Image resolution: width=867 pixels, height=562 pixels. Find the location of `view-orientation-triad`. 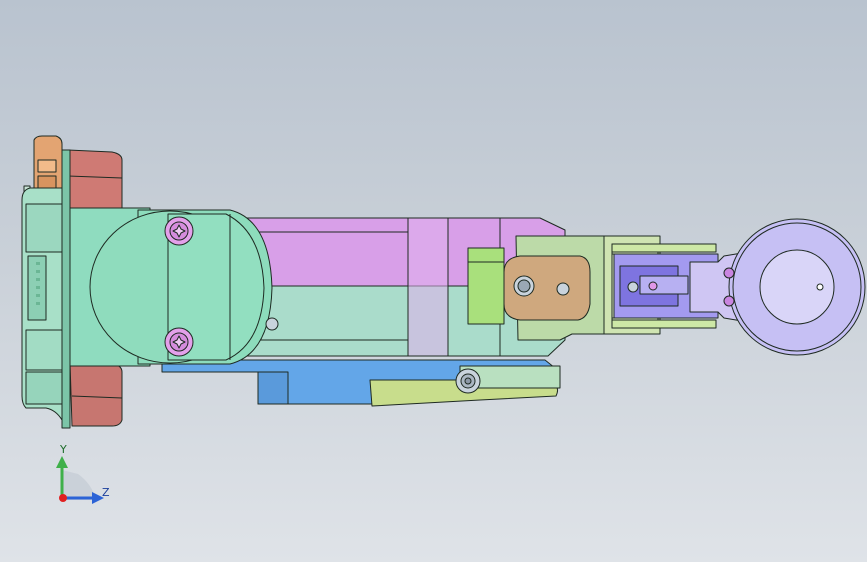

view-orientation-triad is located at coordinates (80, 480).